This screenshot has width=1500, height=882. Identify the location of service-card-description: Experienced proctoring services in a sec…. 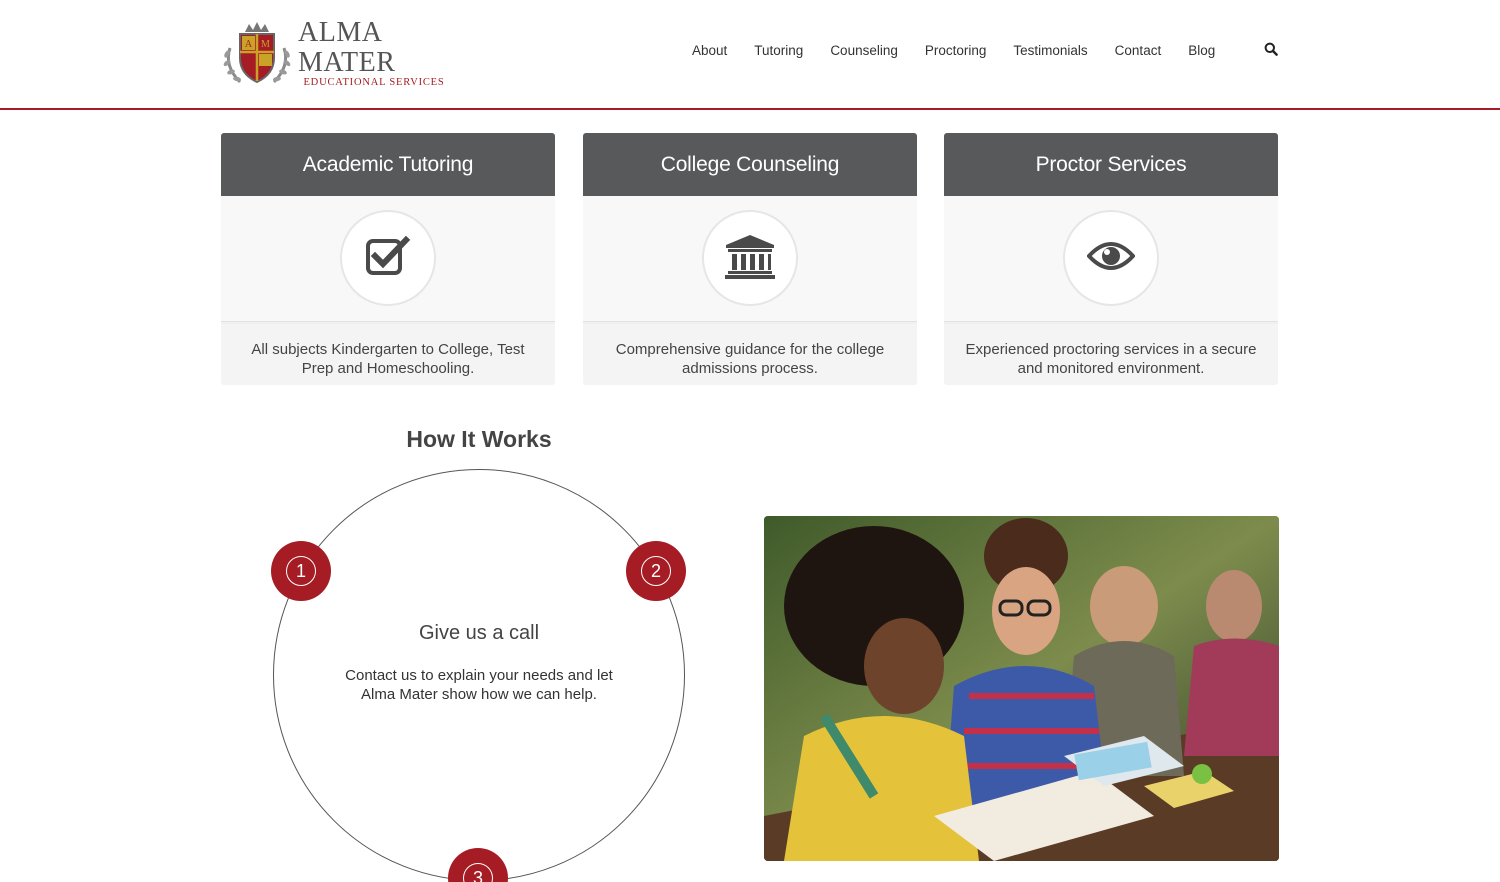
(1111, 350).